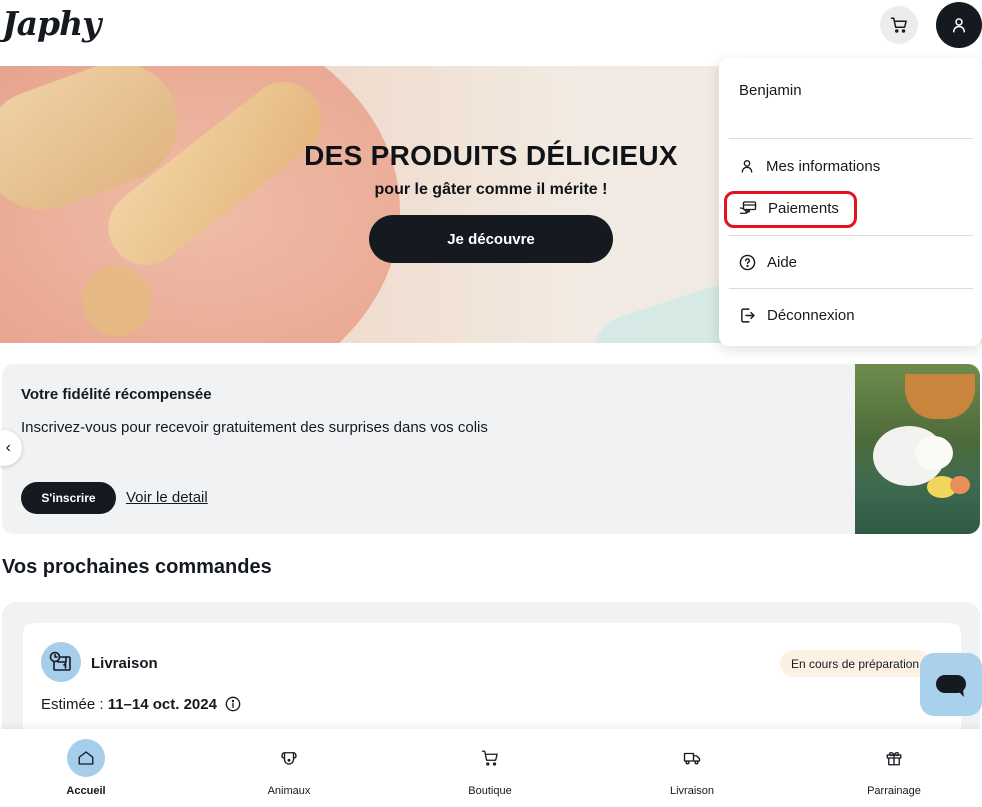 This screenshot has height=807, width=982. I want to click on menu-item-aide: Aide, so click(768, 262).